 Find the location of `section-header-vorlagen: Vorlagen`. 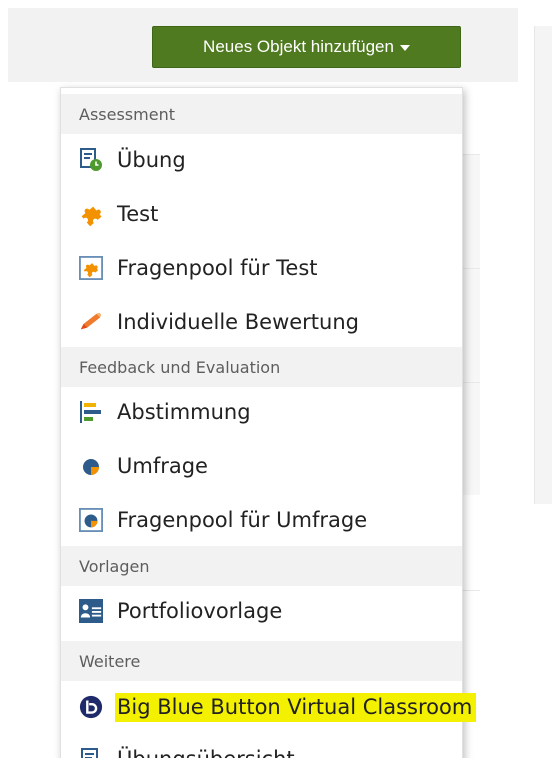

section-header-vorlagen: Vorlagen is located at coordinates (261, 566).